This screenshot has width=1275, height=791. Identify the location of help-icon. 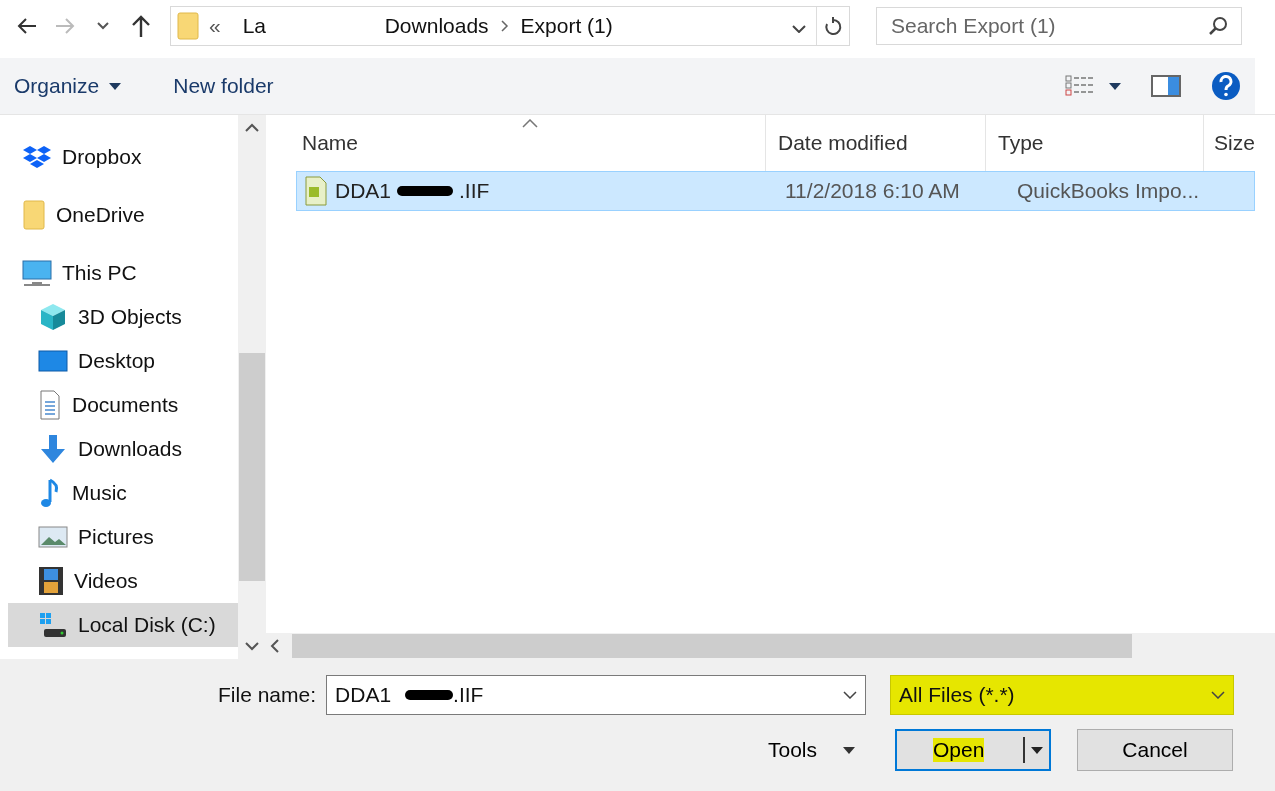
(1226, 86).